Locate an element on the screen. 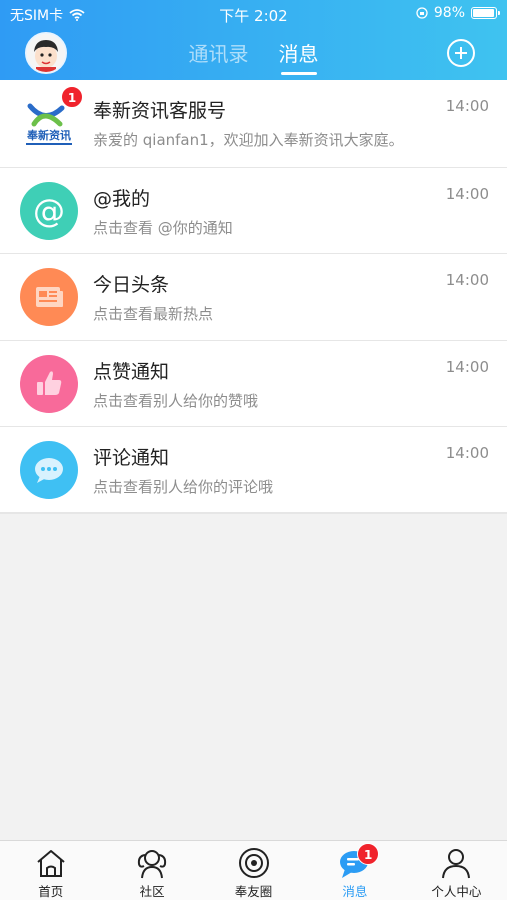  tab-friends-circle: 奉友圈 is located at coordinates (253, 870).